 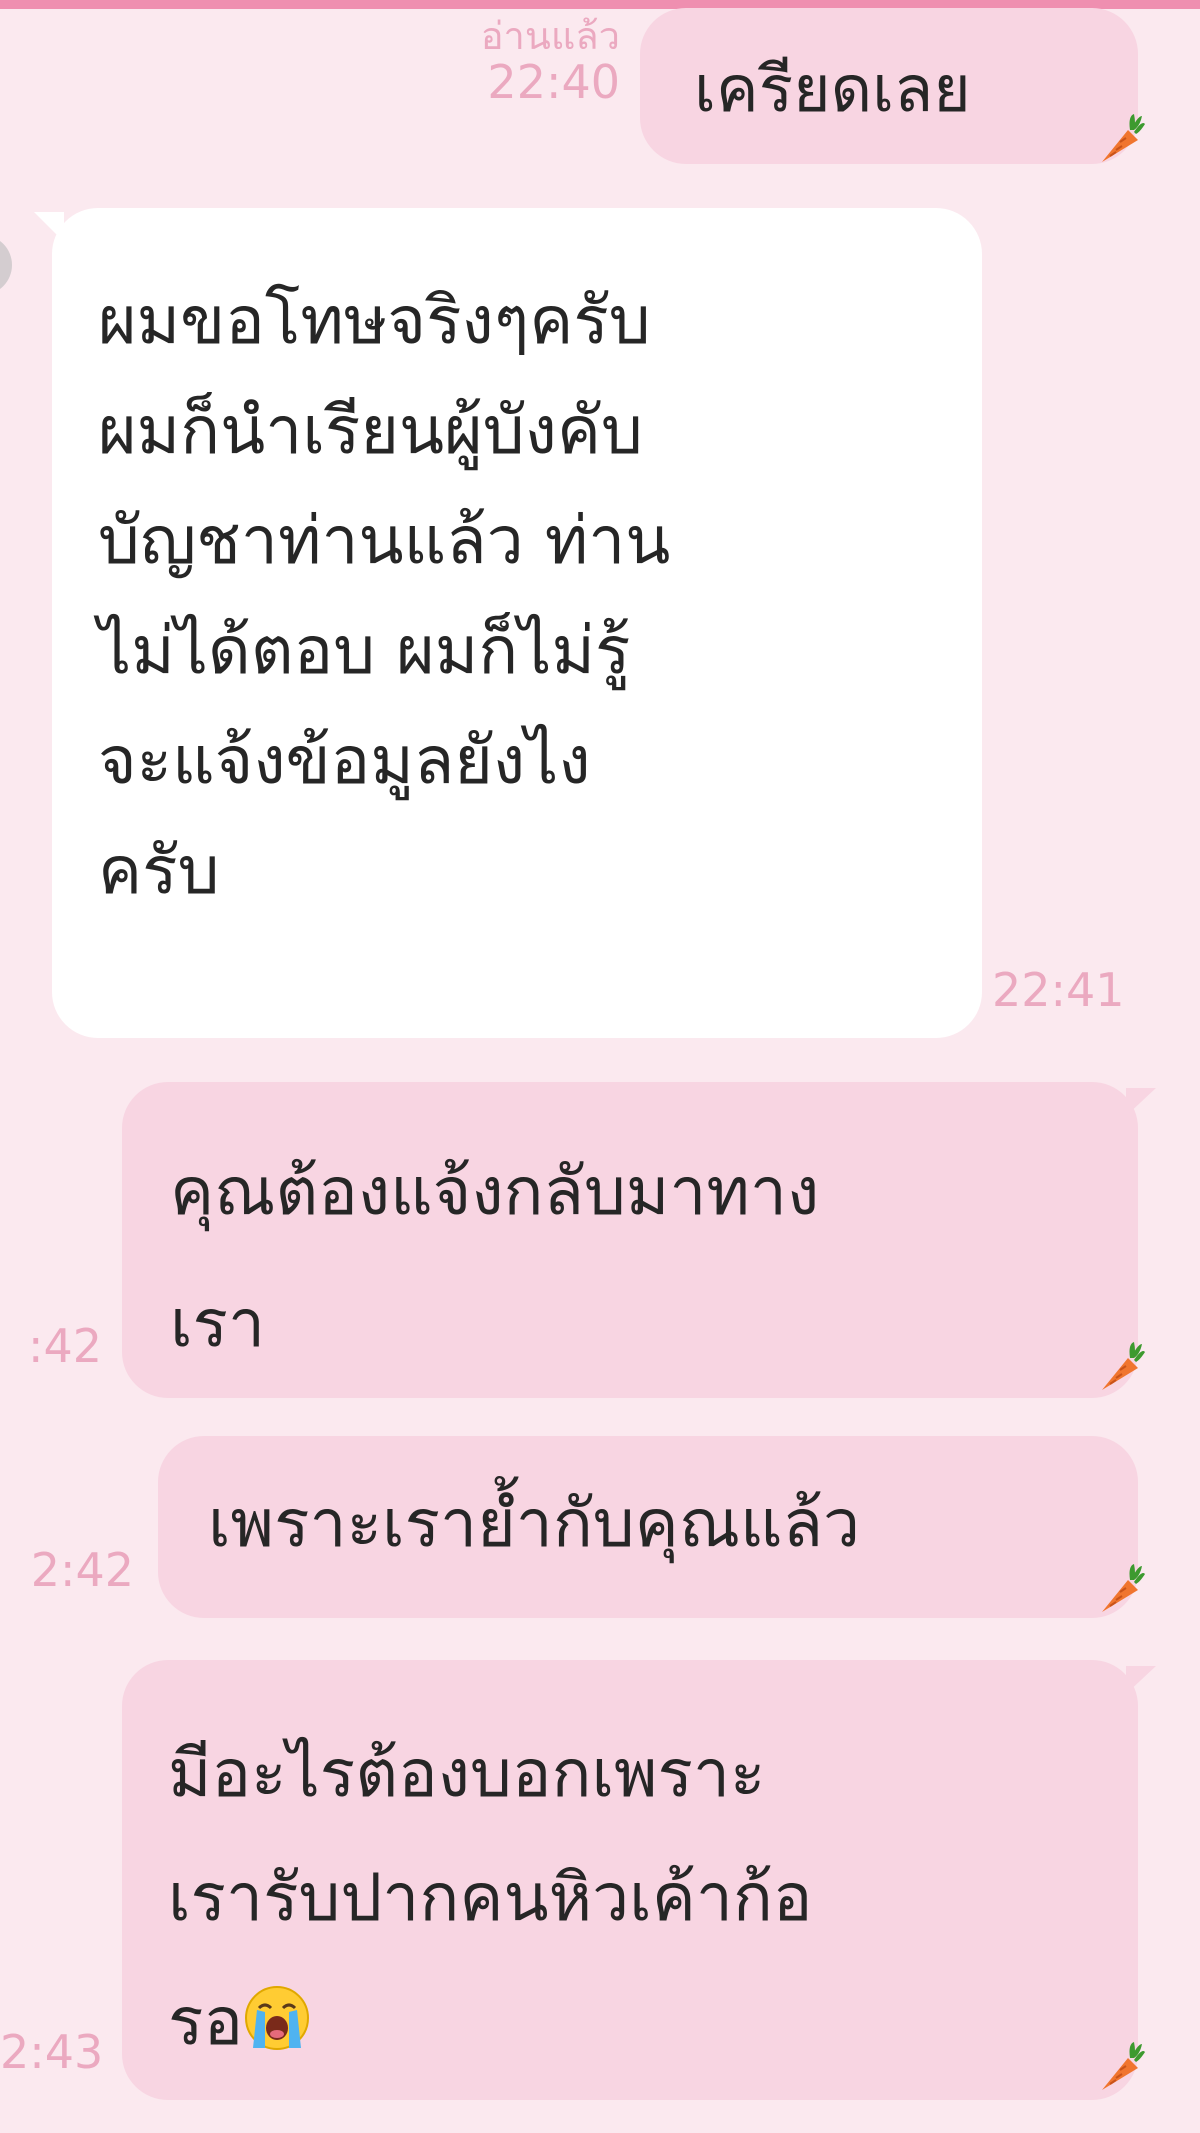 What do you see at coordinates (52, 2052) in the screenshot?
I see `message-time: 2:43` at bounding box center [52, 2052].